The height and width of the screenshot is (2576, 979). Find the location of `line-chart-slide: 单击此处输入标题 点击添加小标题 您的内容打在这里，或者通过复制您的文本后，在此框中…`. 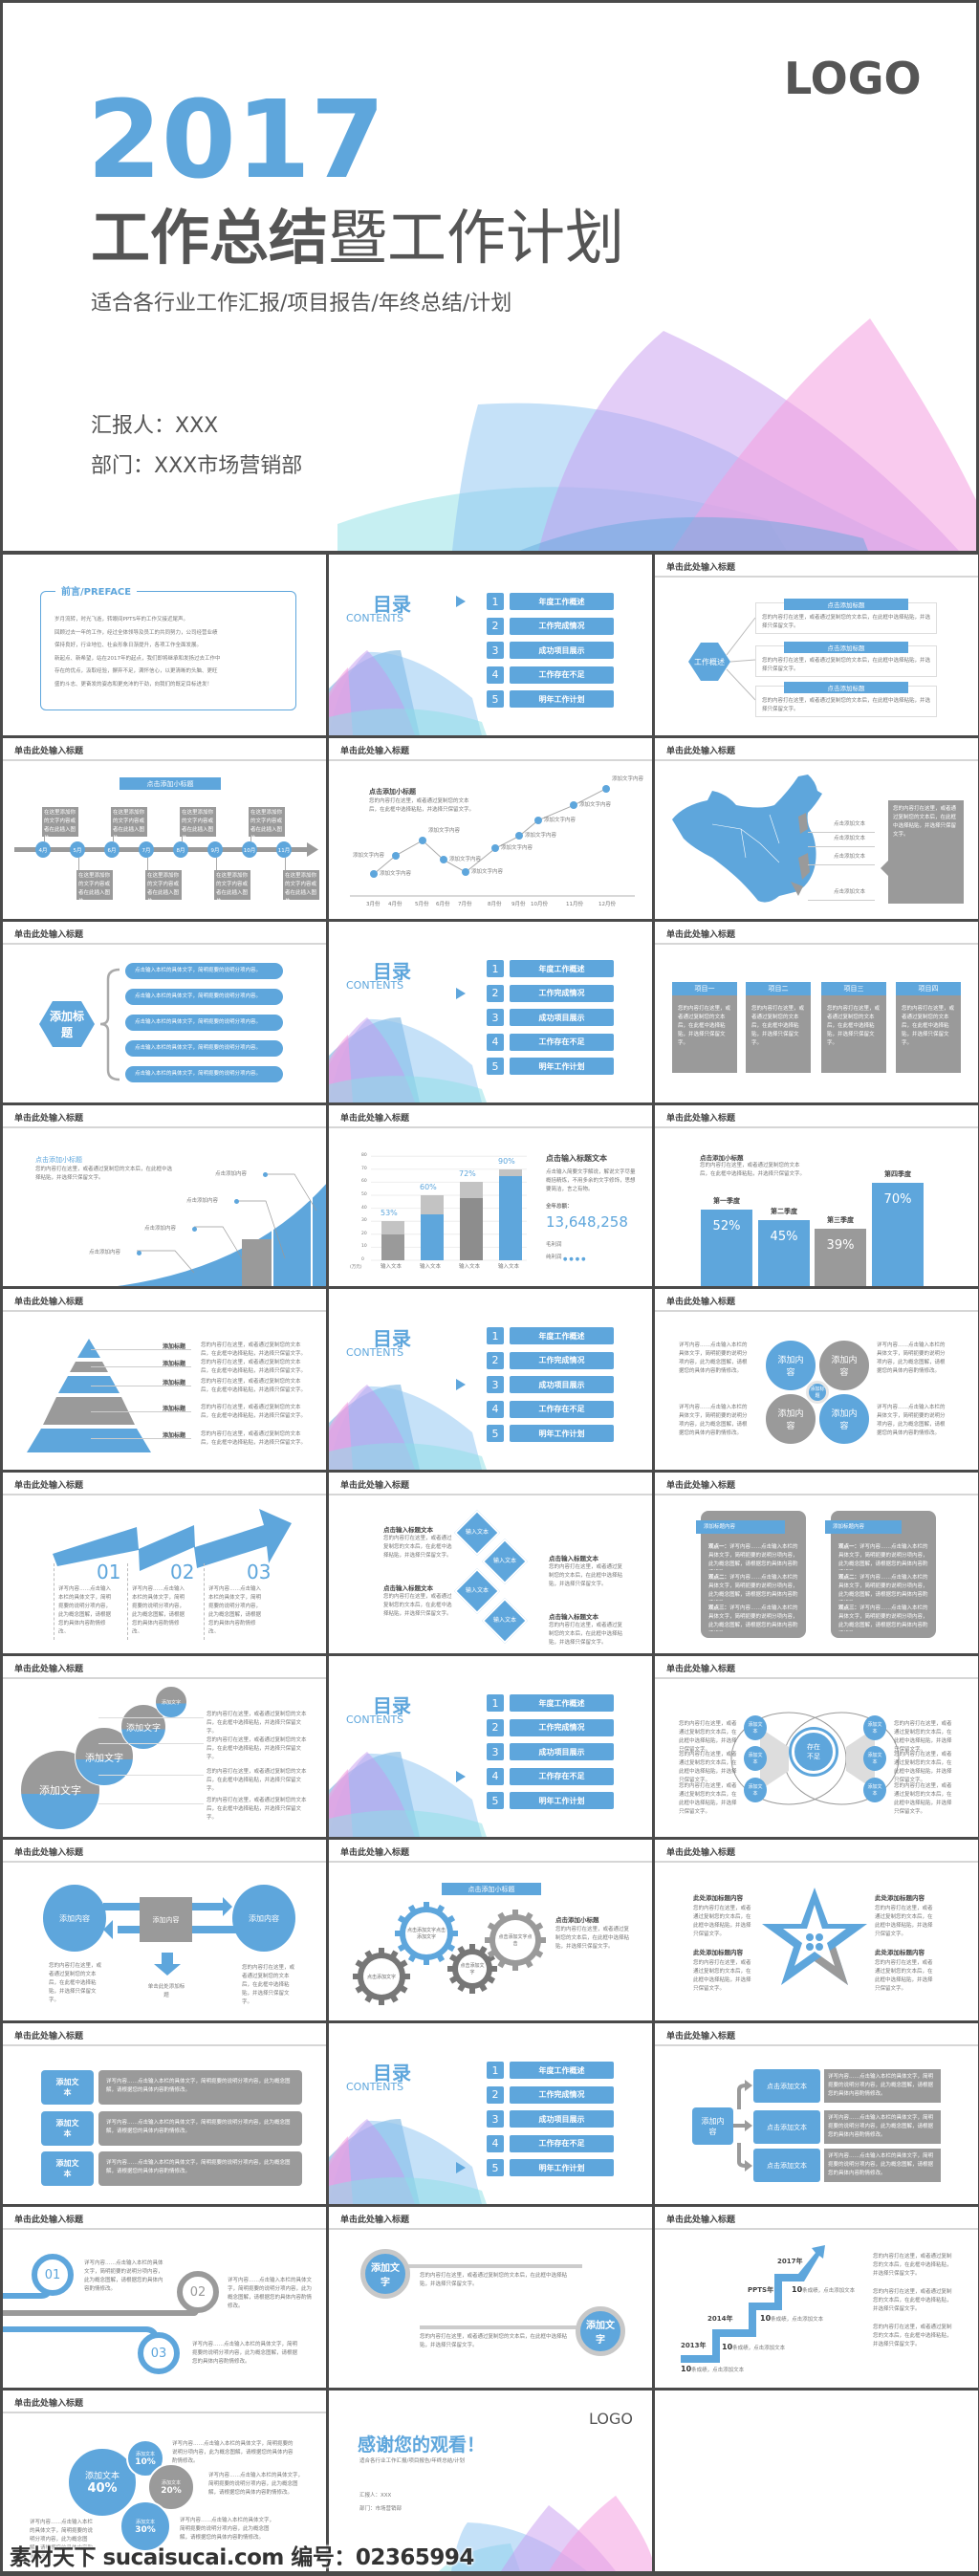

line-chart-slide: 单击此处输入标题 点击添加小标题 您的内容打在这里，或者通过复制您的文本后，在此框中… is located at coordinates (491, 828).